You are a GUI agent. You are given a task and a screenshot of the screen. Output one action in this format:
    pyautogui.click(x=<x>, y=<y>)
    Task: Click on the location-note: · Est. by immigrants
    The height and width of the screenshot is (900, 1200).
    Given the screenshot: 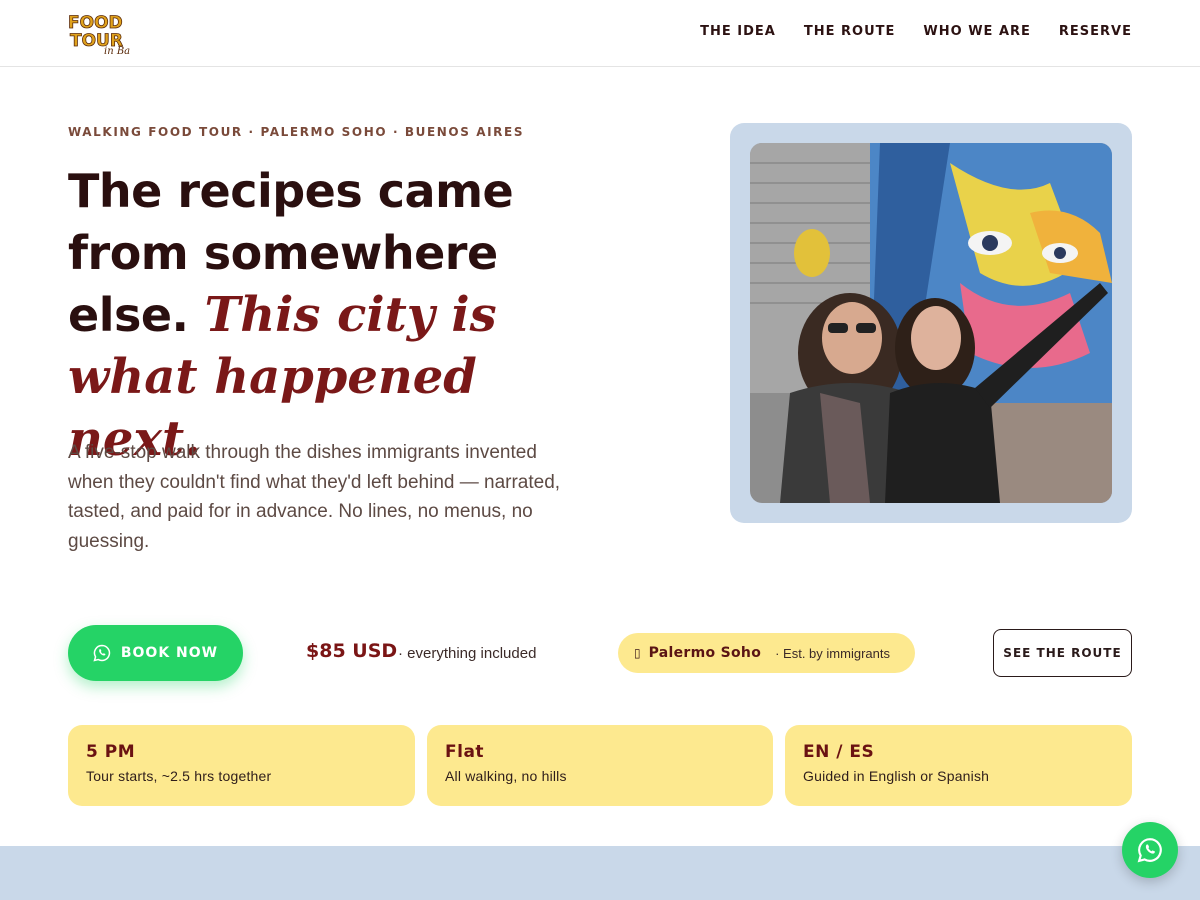 What is the action you would take?
    pyautogui.click(x=832, y=653)
    